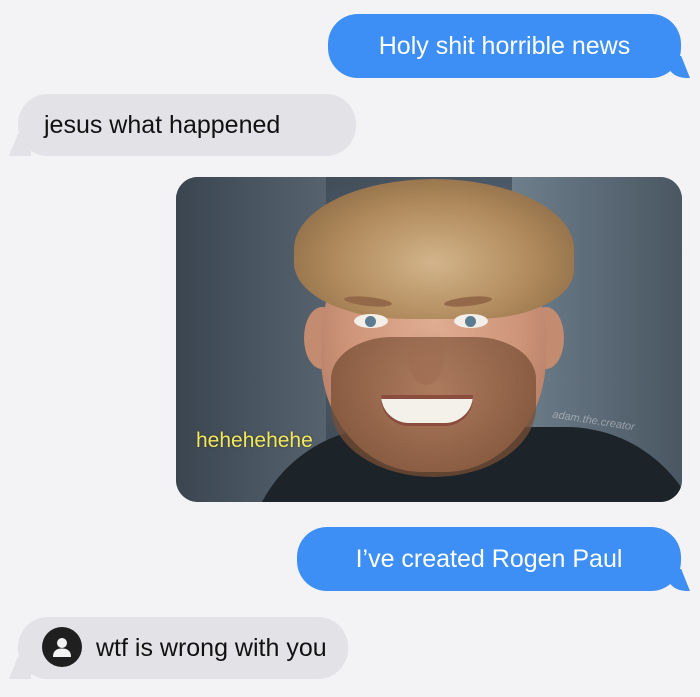 Image resolution: width=700 pixels, height=697 pixels. I want to click on smile, so click(427, 409).